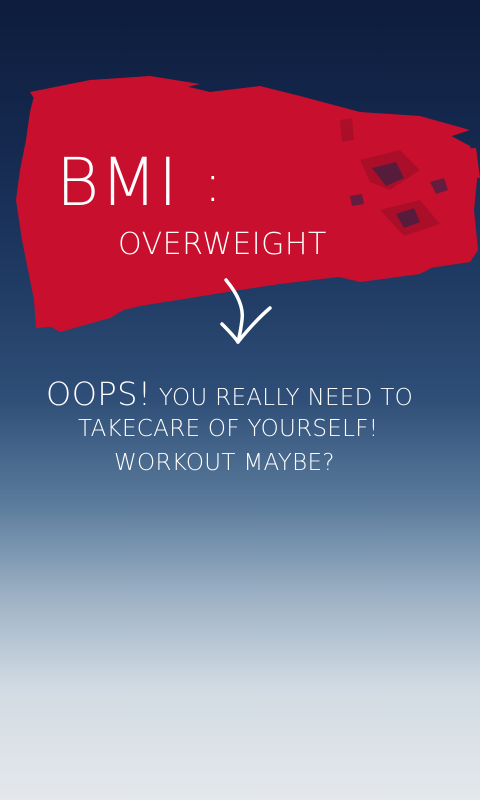  Describe the element at coordinates (213, 184) in the screenshot. I see `bmi-colon: :` at that location.